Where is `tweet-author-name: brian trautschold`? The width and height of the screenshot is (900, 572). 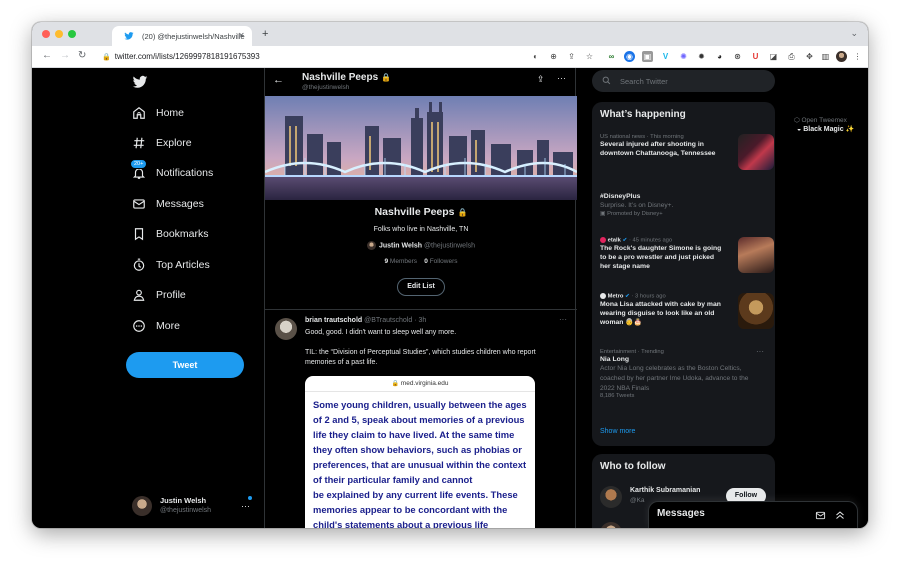 tweet-author-name: brian trautschold is located at coordinates (333, 320).